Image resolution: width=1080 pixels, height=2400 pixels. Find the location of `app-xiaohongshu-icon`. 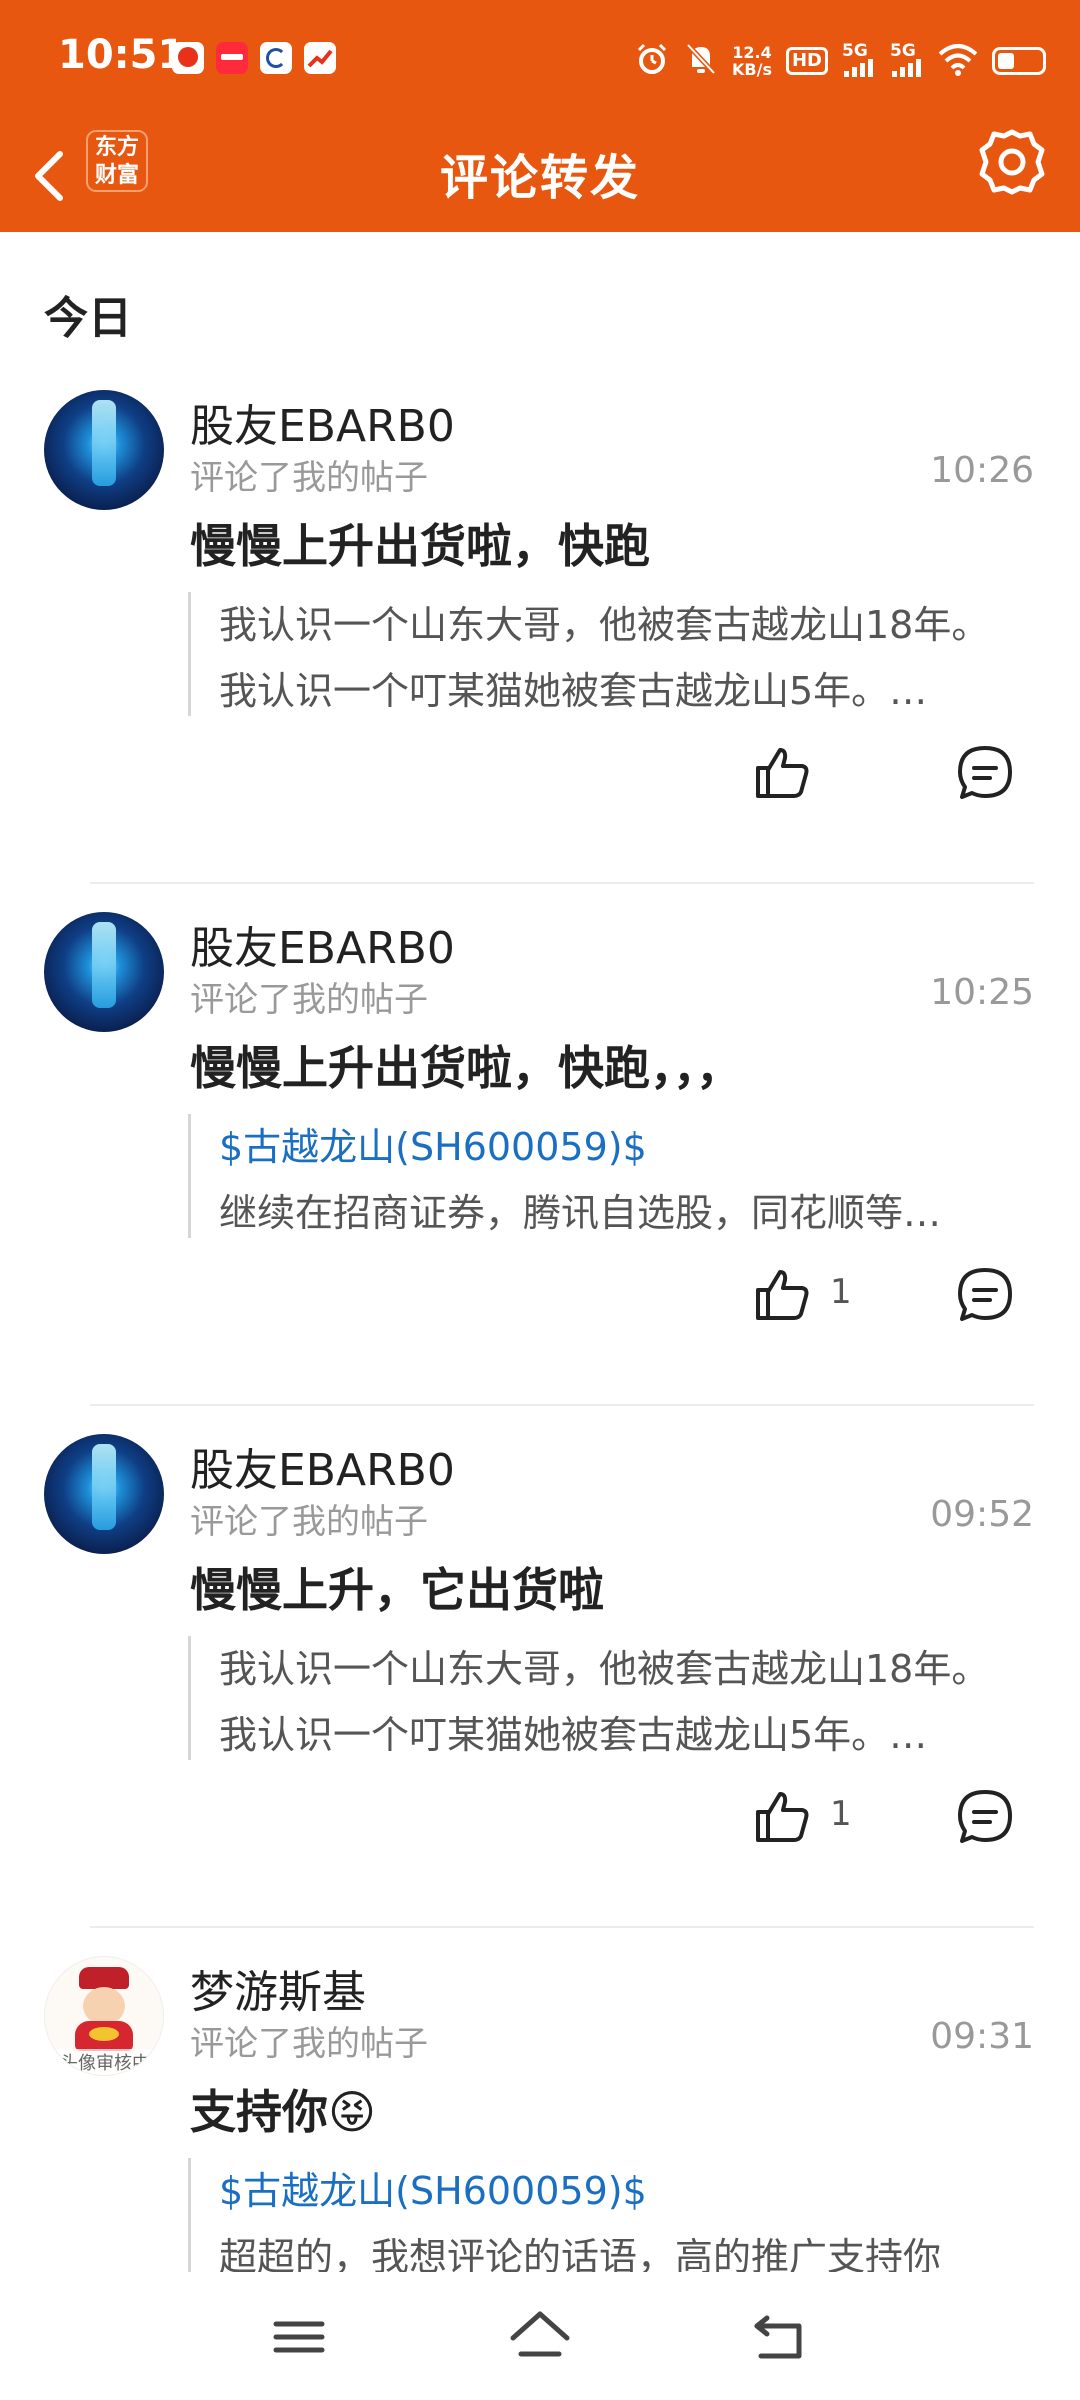

app-xiaohongshu-icon is located at coordinates (232, 58).